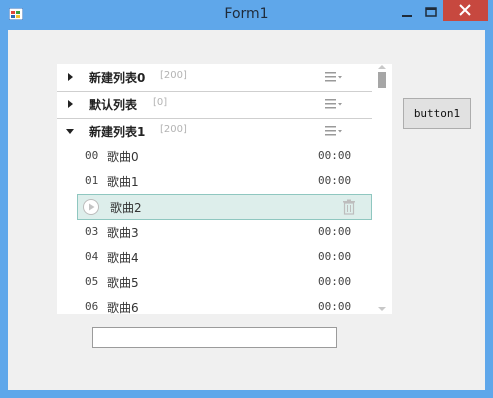 The width and height of the screenshot is (493, 398). What do you see at coordinates (431, 13) in the screenshot?
I see `maximize-icon` at bounding box center [431, 13].